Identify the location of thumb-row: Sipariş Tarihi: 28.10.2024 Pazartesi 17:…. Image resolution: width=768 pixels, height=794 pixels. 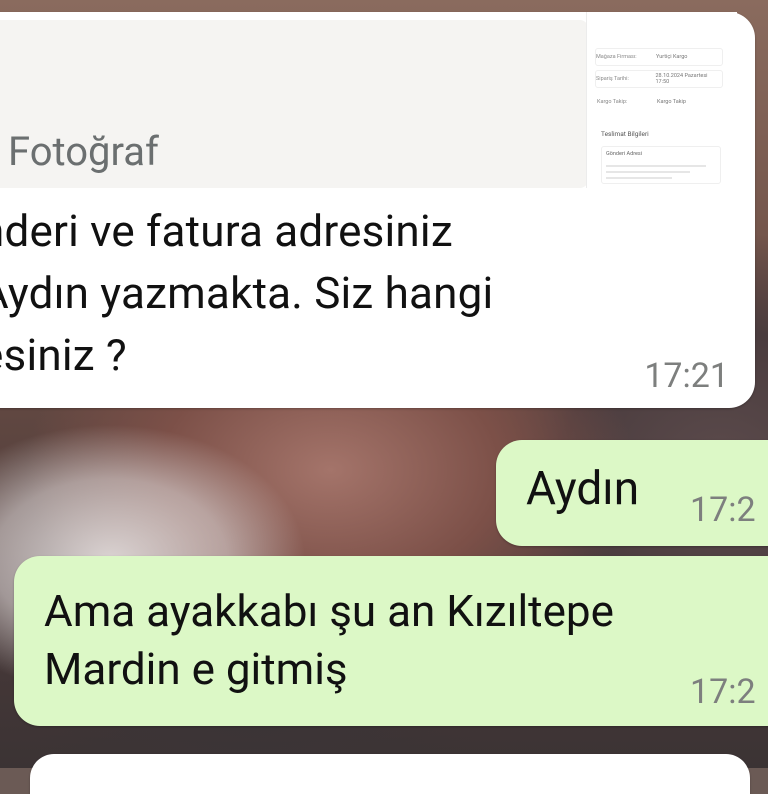
(659, 79).